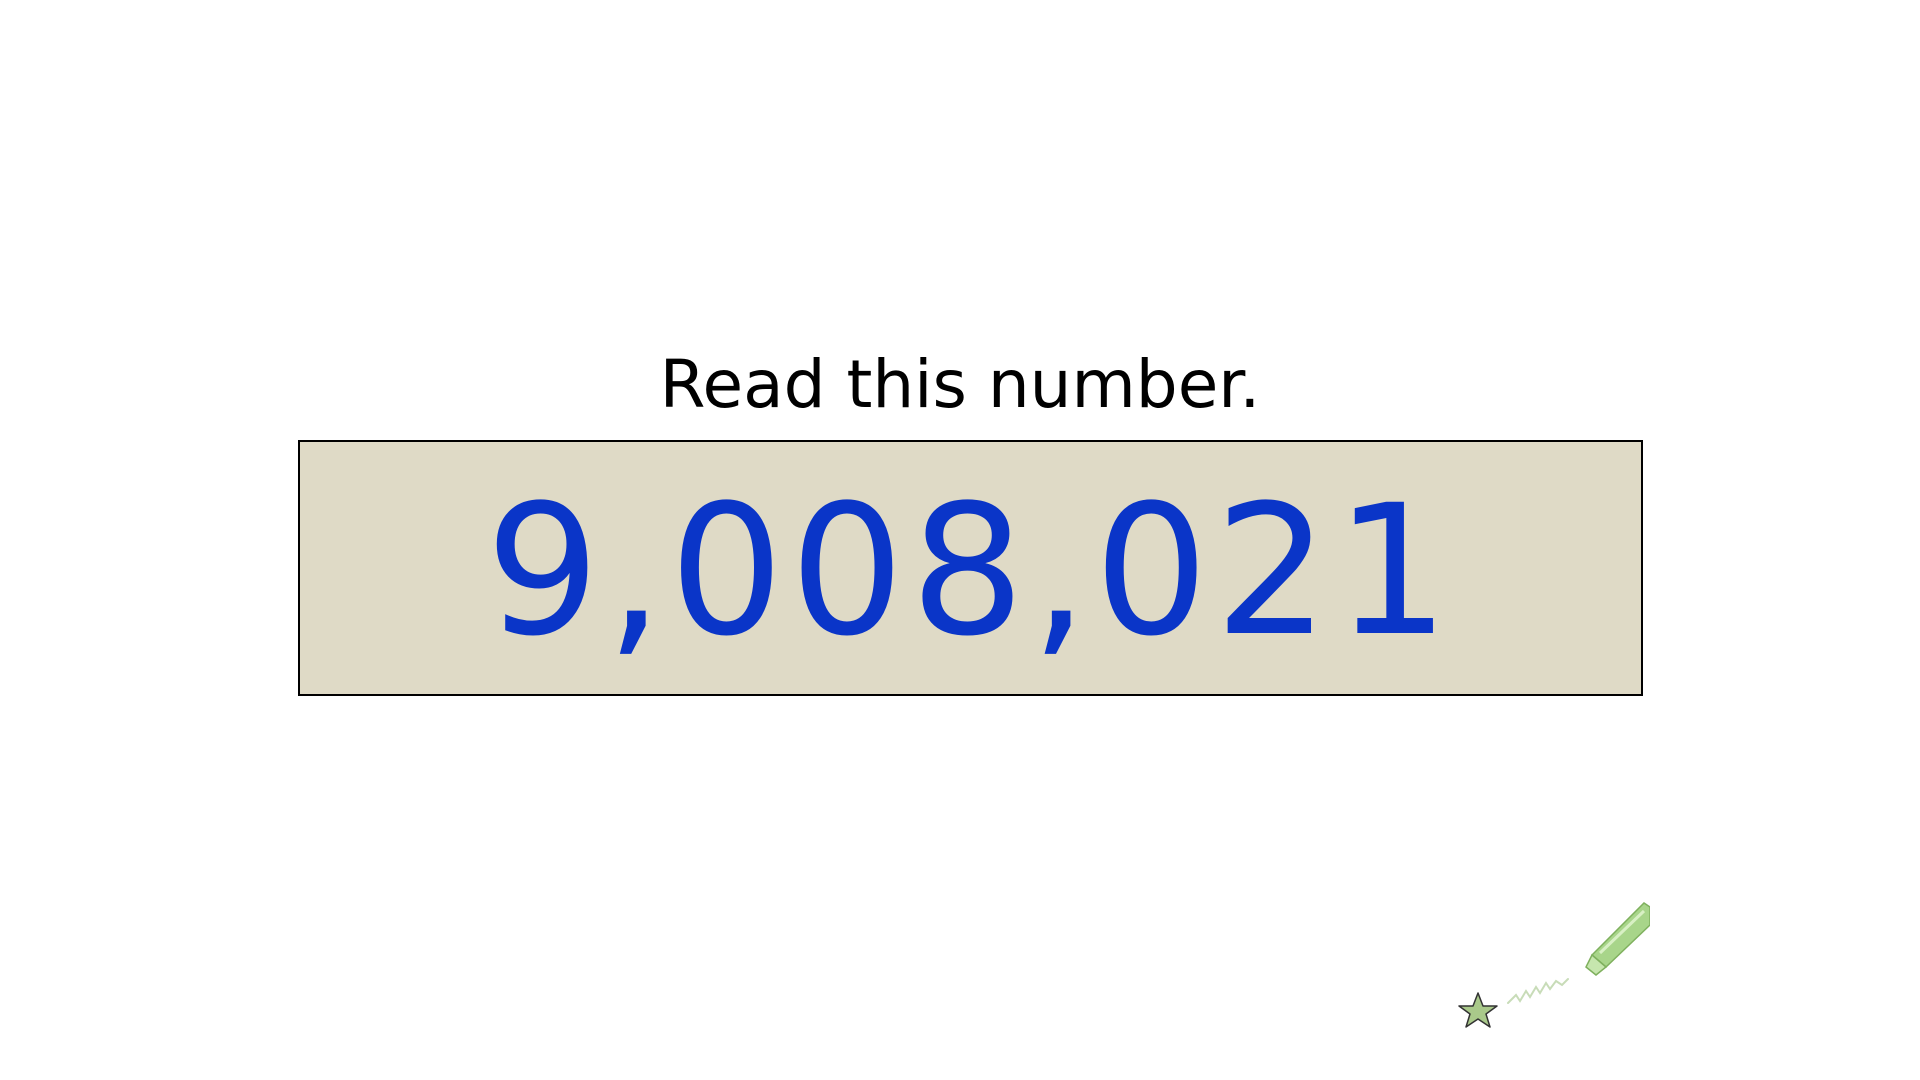  What do you see at coordinates (970, 571) in the screenshot?
I see `number-display: 9,008,021` at bounding box center [970, 571].